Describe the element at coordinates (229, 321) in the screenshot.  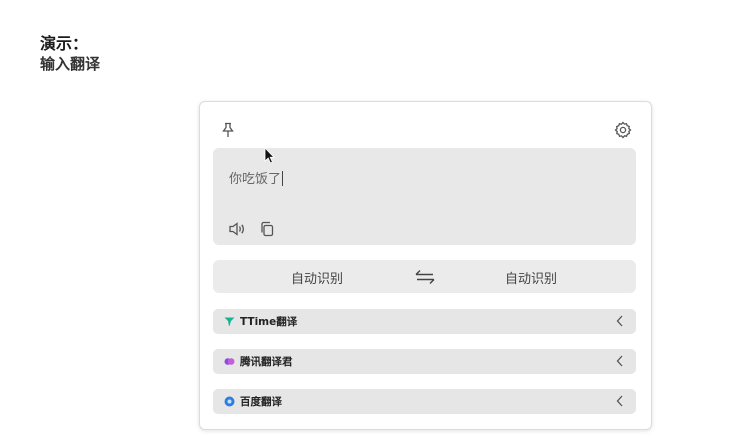
I see `ttime-logo-icon` at that location.